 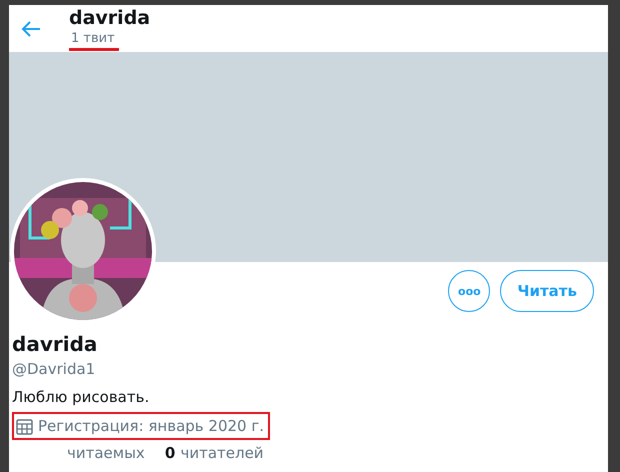 I want to click on follow-button: Читать, so click(x=547, y=291).